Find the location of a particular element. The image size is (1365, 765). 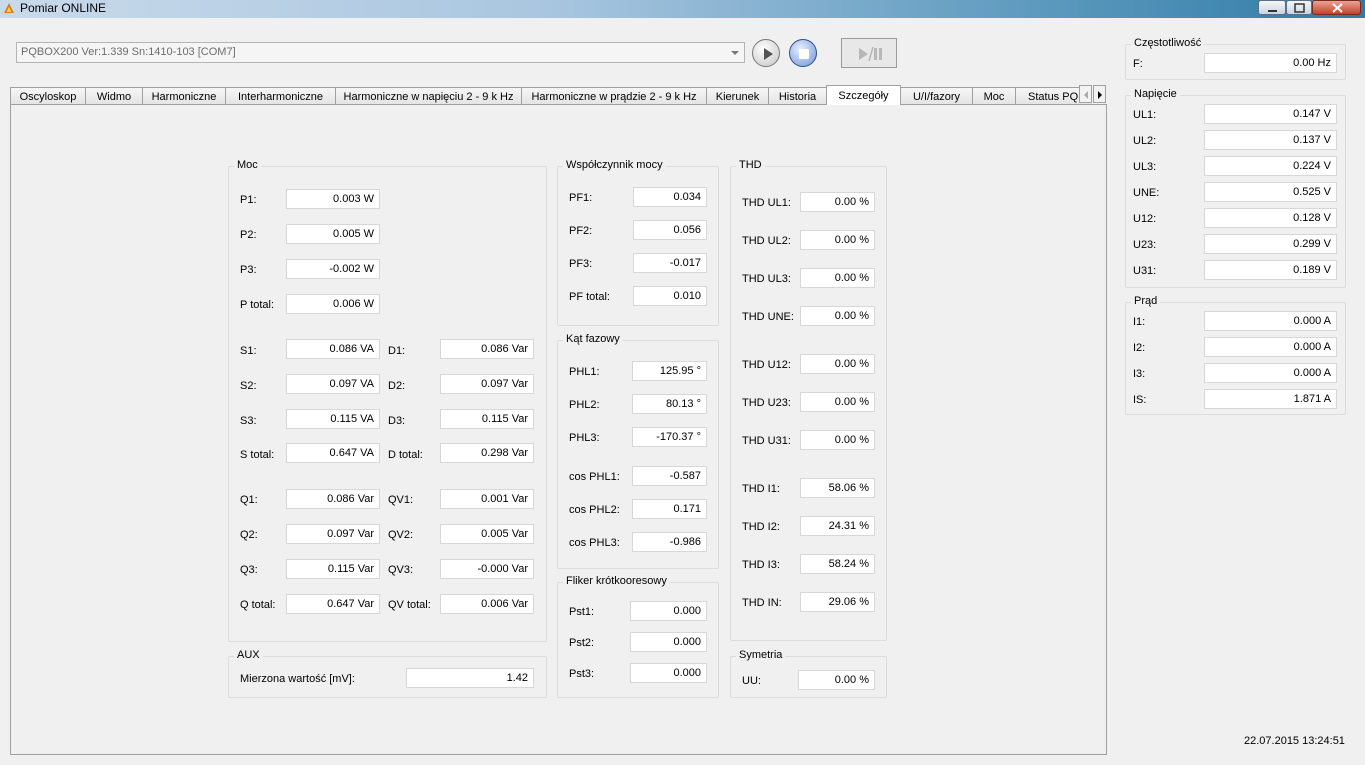

field-label: cos PHL2: is located at coordinates (594, 510).